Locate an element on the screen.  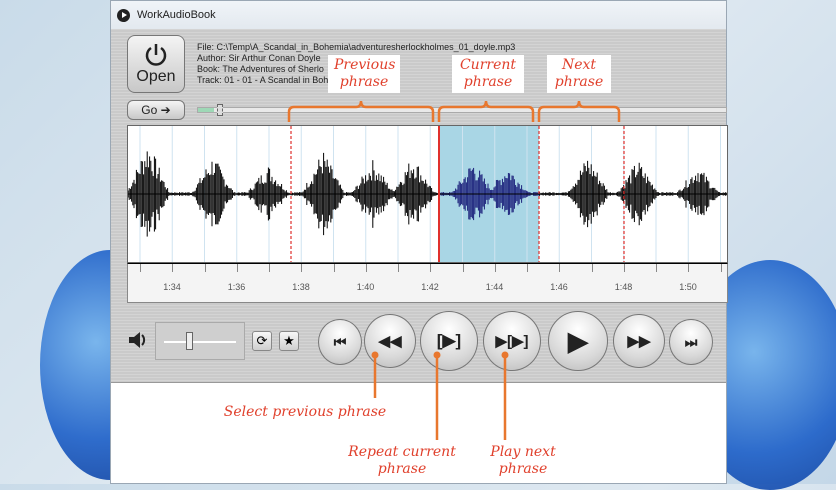
annotation-select-previous: Select previous phrase is located at coordinates (305, 412).